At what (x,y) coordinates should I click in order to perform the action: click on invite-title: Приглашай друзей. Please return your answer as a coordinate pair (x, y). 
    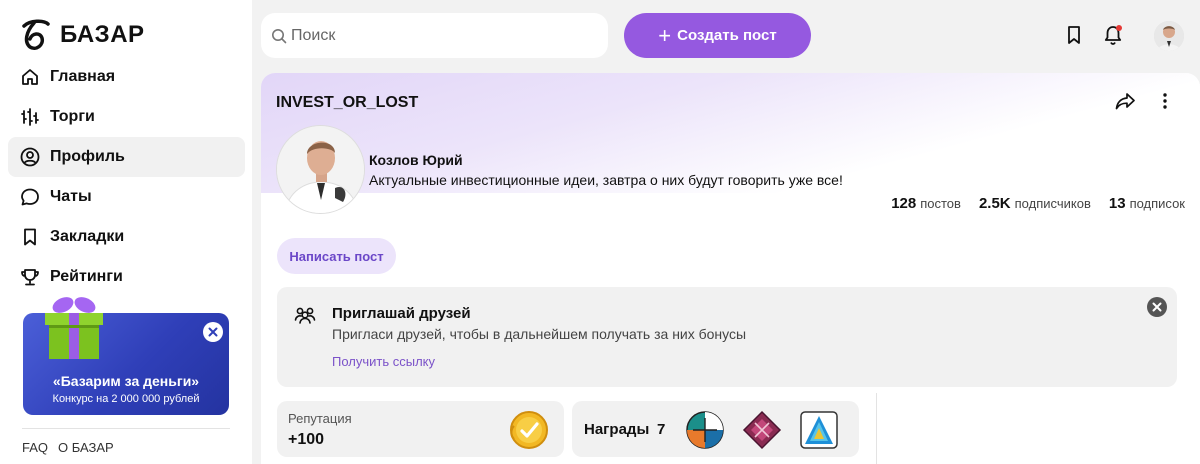
    Looking at the image, I should click on (401, 313).